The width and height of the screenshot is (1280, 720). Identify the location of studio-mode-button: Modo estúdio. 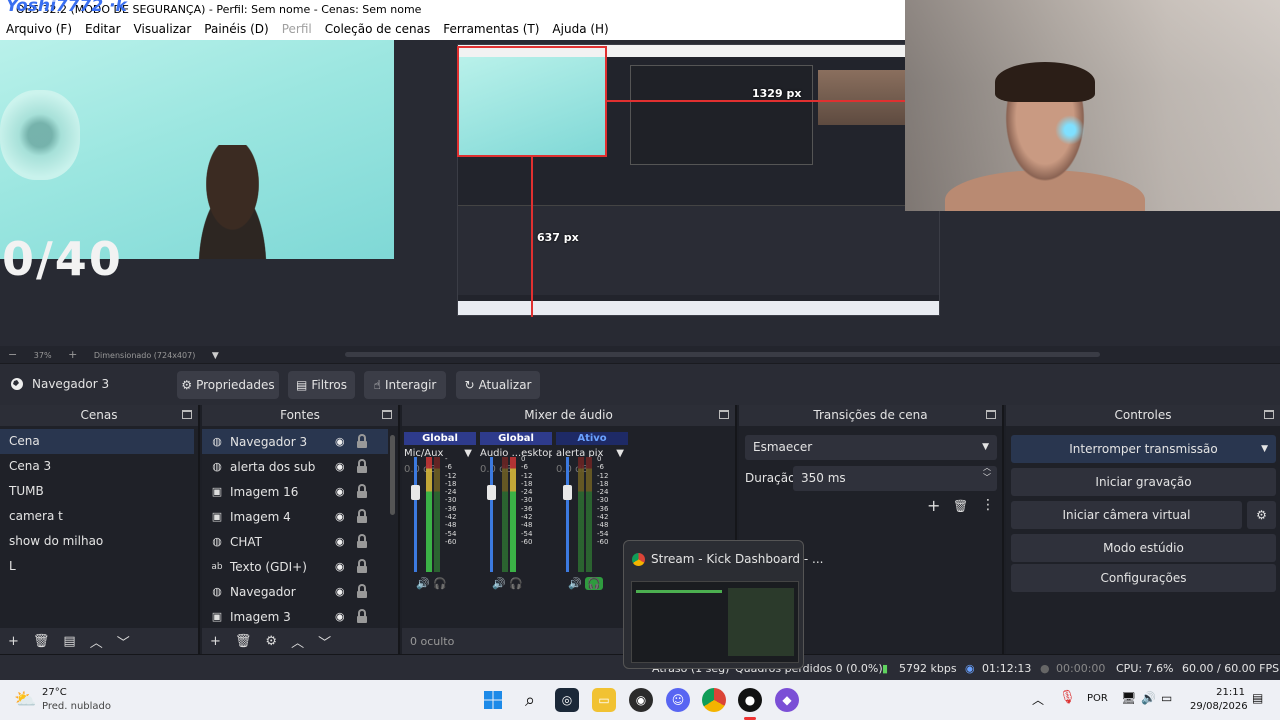
(1143, 548).